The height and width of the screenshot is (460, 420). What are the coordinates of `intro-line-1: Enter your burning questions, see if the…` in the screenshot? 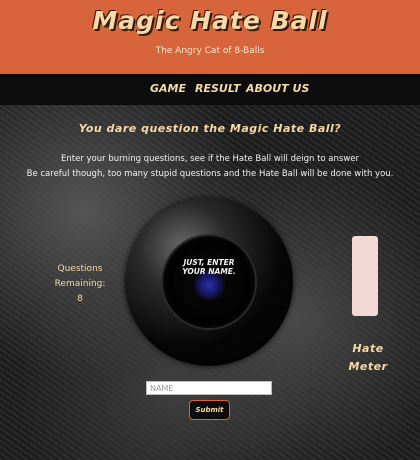 It's located at (210, 159).